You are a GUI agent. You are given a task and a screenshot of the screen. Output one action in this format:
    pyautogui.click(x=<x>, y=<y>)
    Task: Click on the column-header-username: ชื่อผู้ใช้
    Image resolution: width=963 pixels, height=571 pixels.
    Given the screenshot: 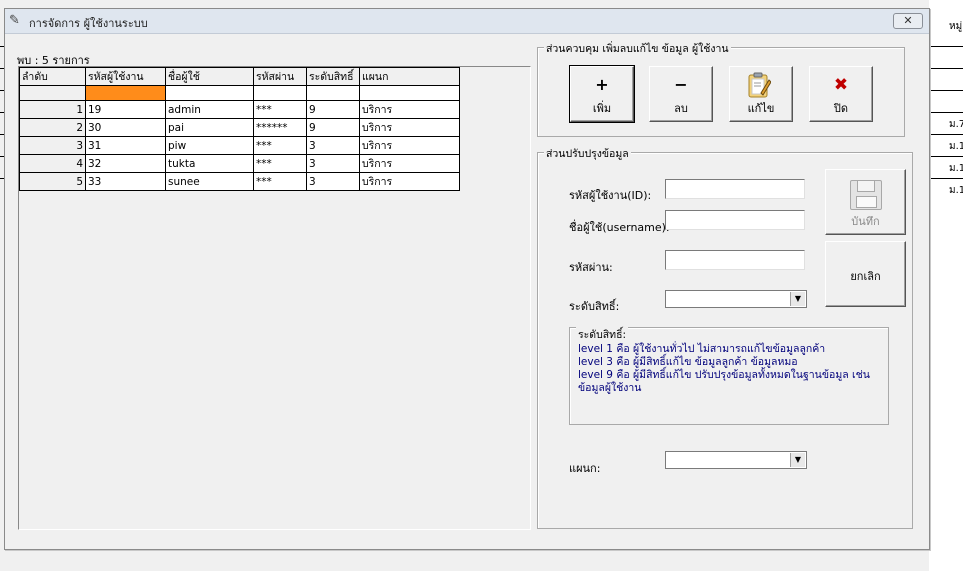 What is the action you would take?
    pyautogui.click(x=209, y=76)
    